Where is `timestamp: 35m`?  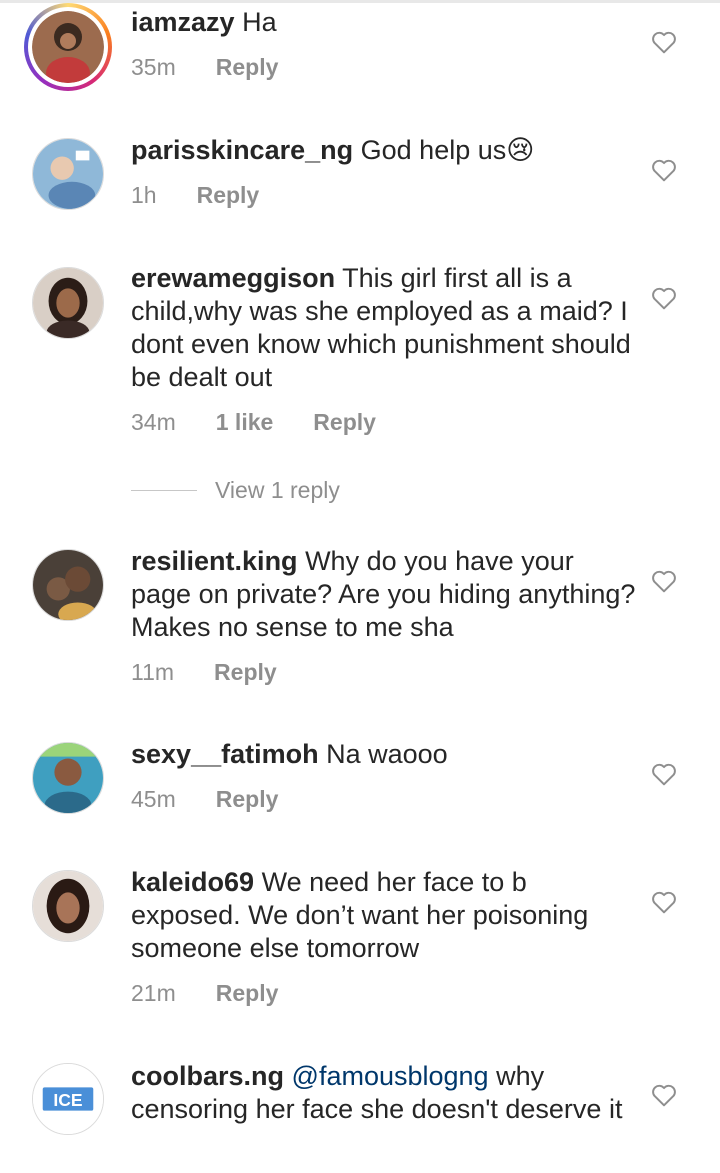
timestamp: 35m is located at coordinates (153, 67).